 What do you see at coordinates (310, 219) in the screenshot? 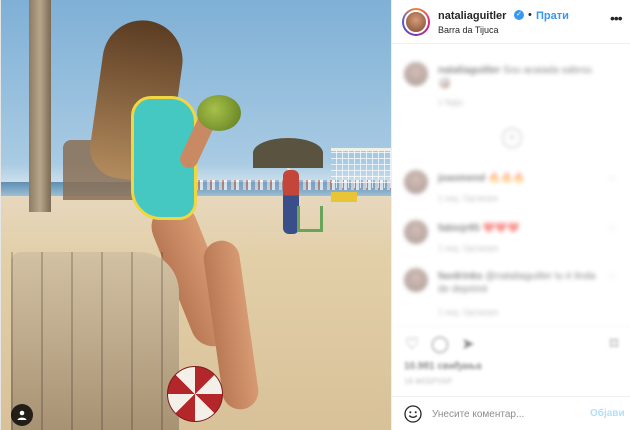
I see `photo-beach-chair` at bounding box center [310, 219].